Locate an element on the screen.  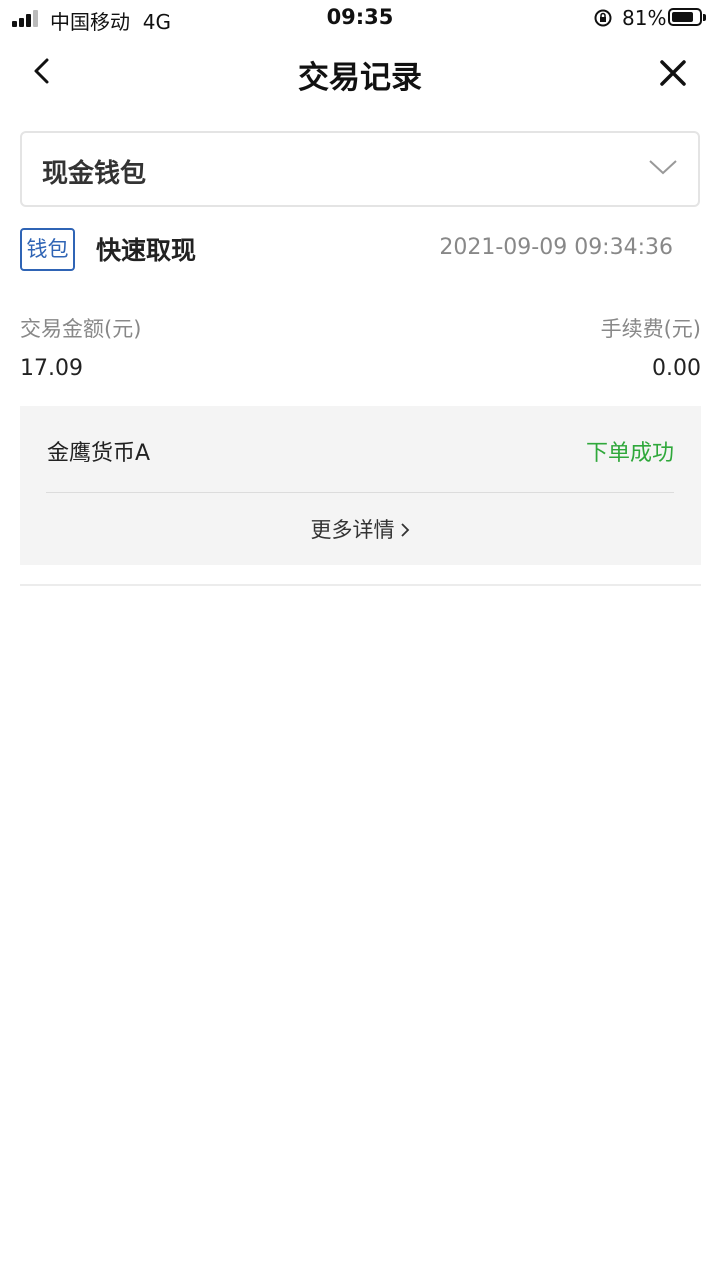
order-detail-card: 金鹰货币A 下单成功 更多详情 is located at coordinates (360, 485).